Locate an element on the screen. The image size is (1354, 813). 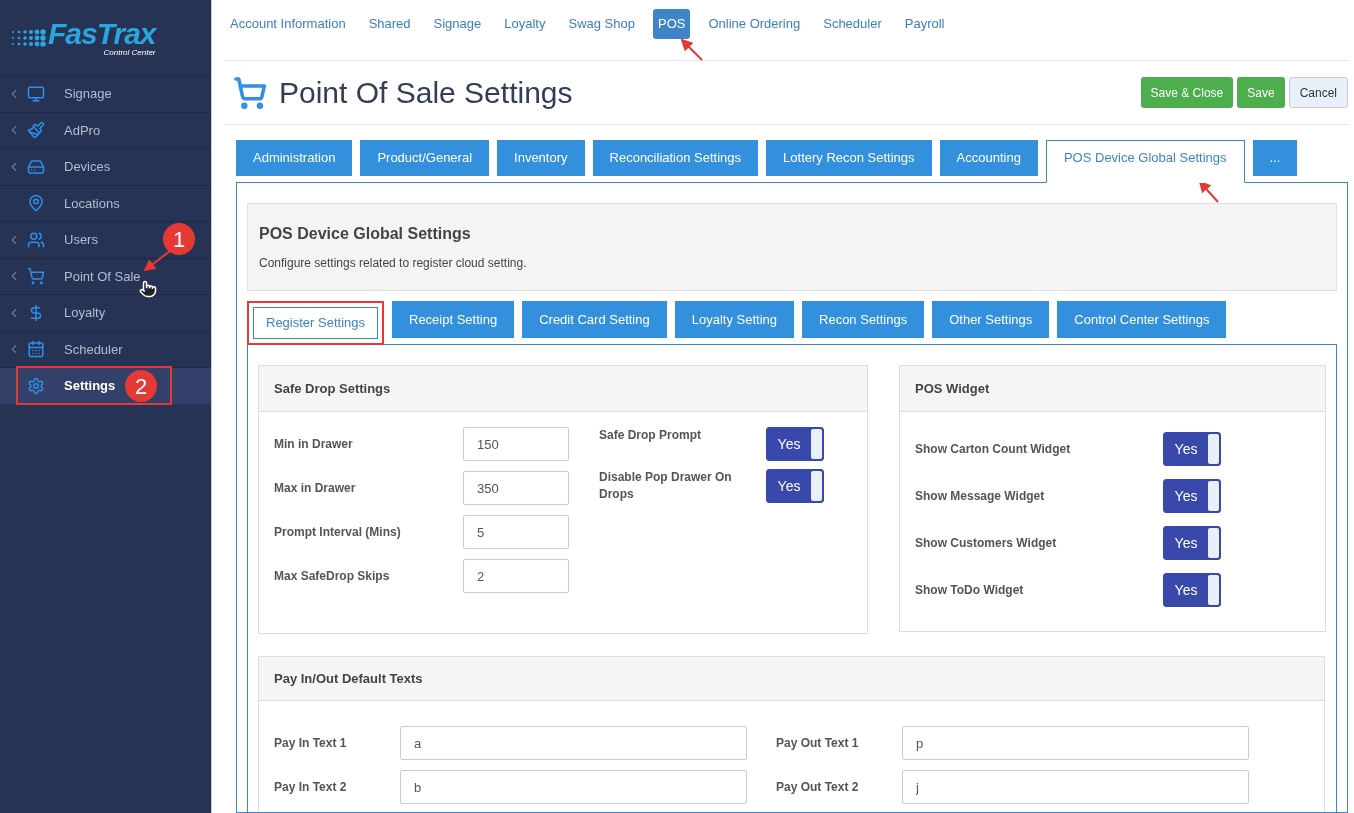
nav-tab: Account Information is located at coordinates (288, 24).